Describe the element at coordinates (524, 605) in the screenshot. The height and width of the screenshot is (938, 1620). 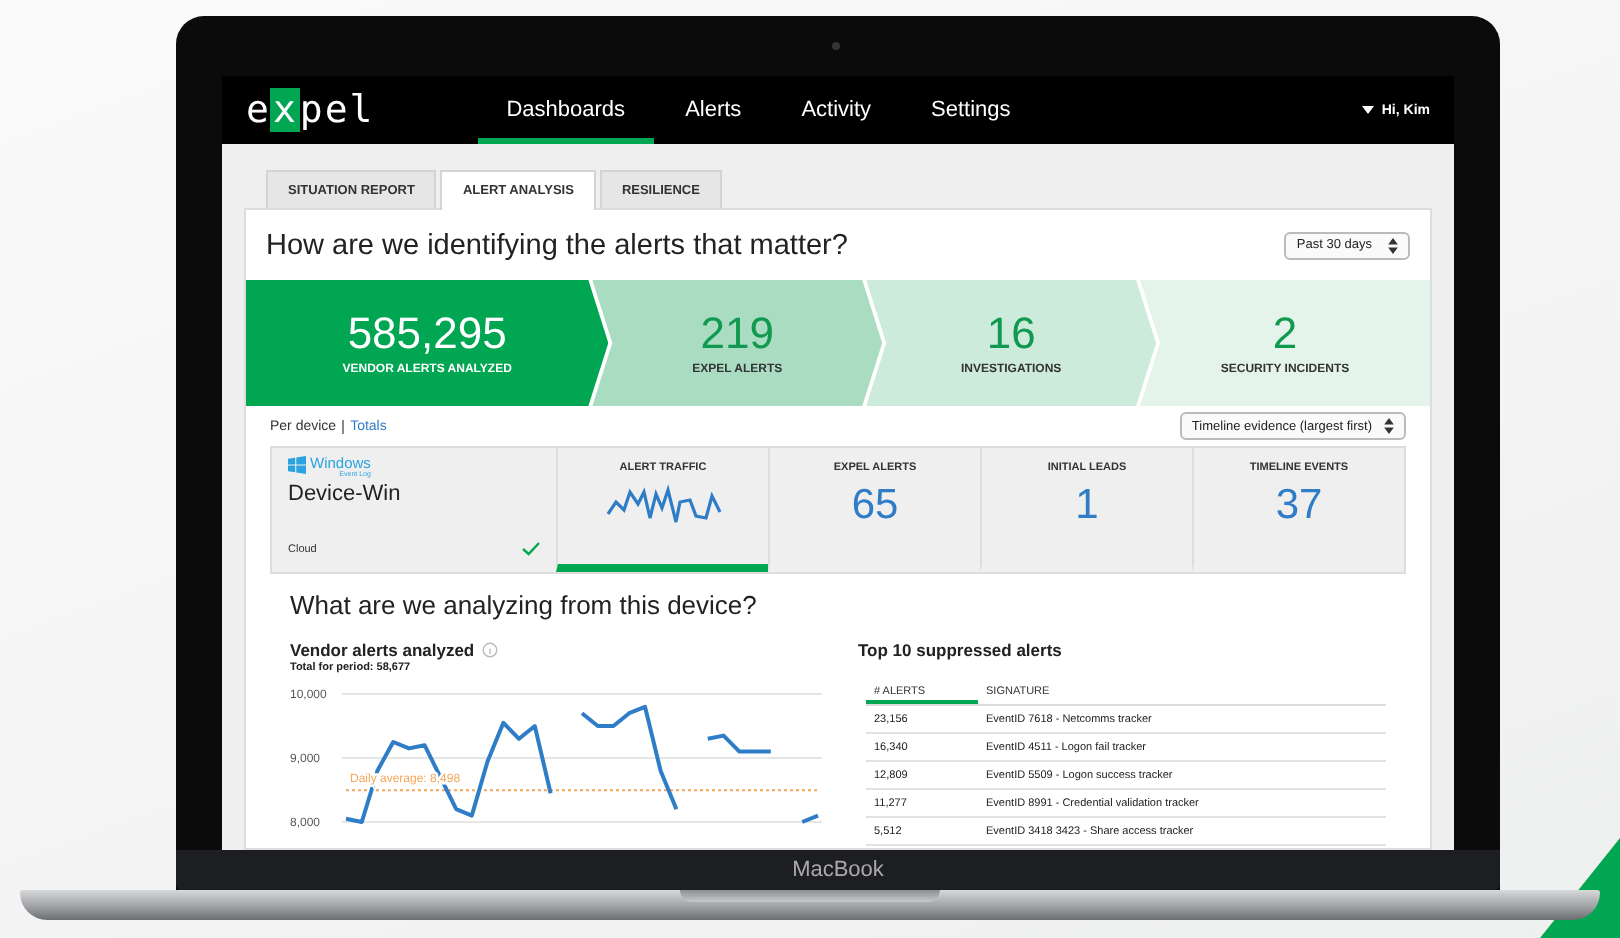
I see `analysis-title: What are we analyzing from this device?` at that location.